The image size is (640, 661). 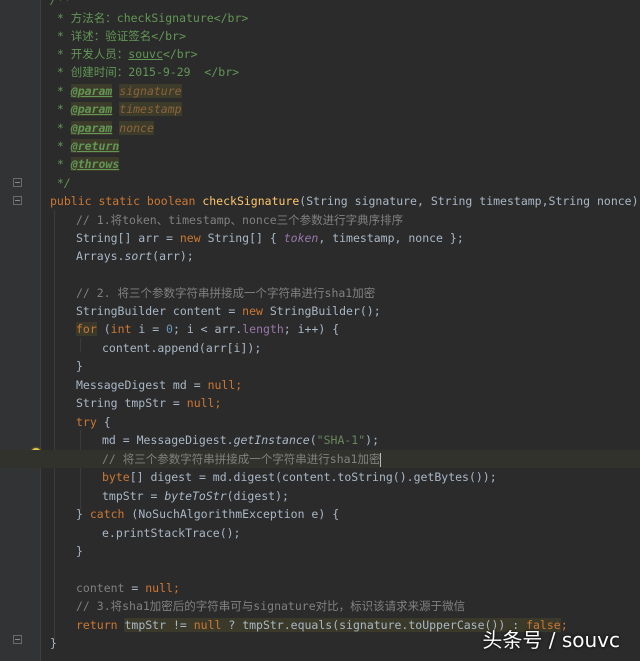 I want to click on comment-line: // 1.将token、timestamp、nonce三个参数进行字典序排序, so click(x=240, y=220).